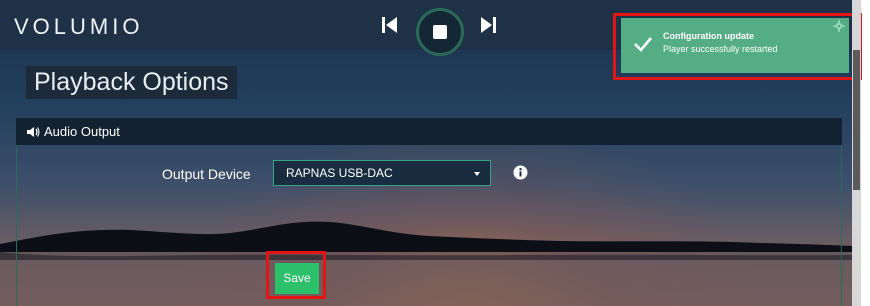  I want to click on page-title: Playback Options, so click(131, 82).